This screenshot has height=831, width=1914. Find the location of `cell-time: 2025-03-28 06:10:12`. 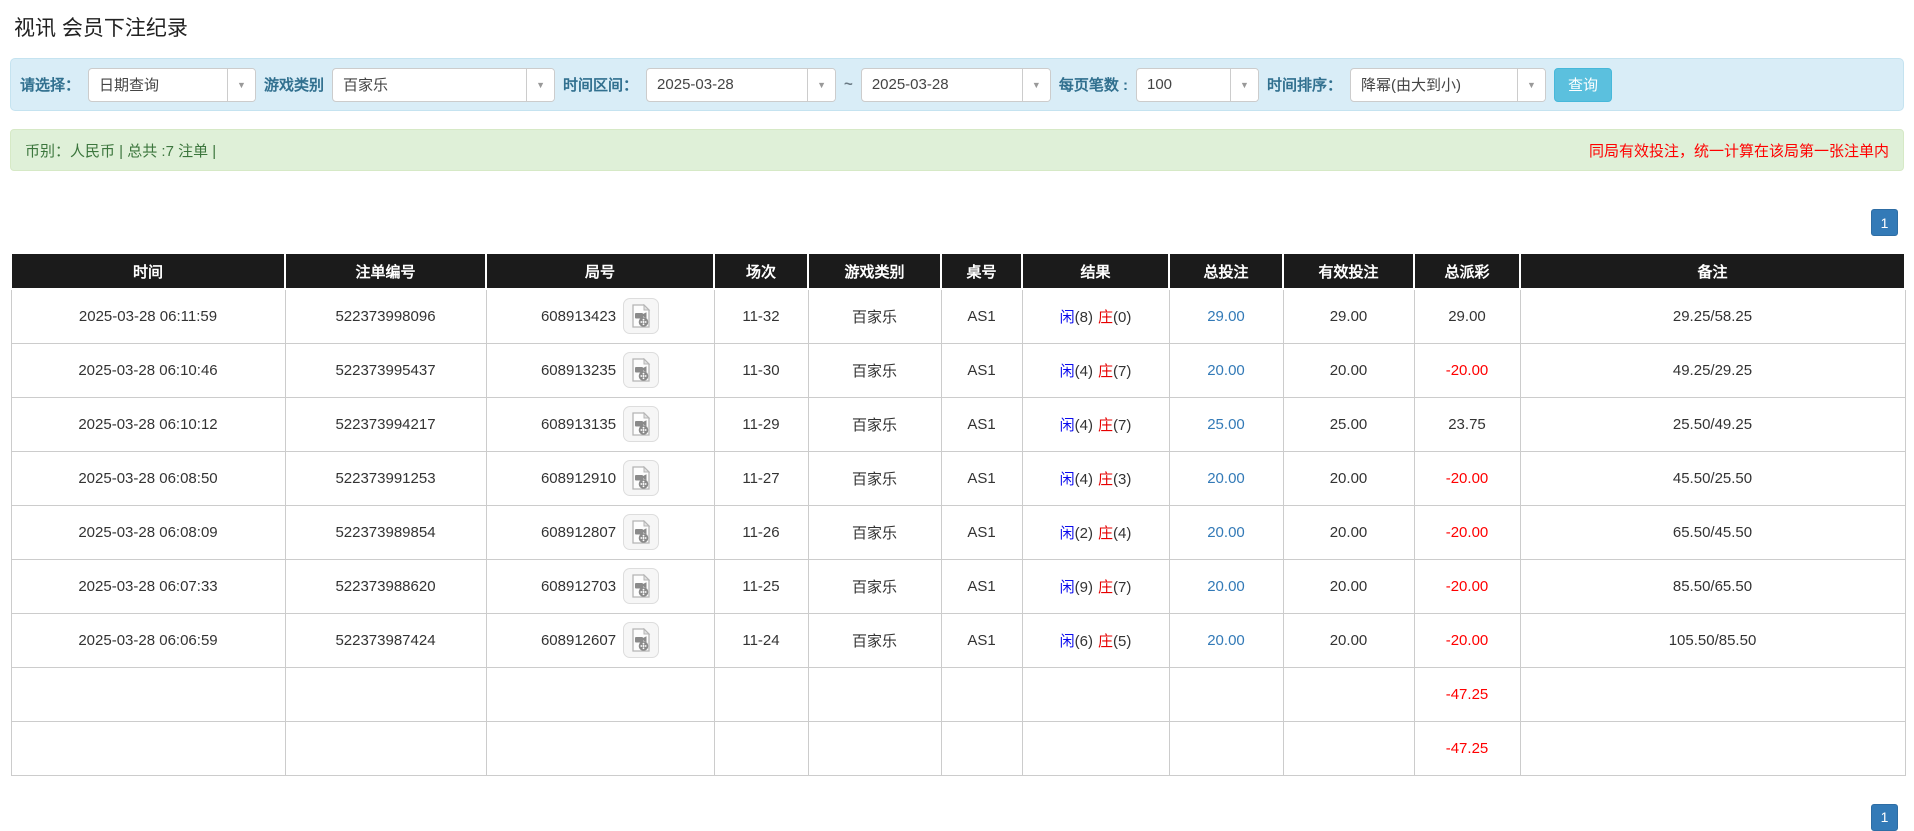

cell-time: 2025-03-28 06:10:12 is located at coordinates (148, 424).